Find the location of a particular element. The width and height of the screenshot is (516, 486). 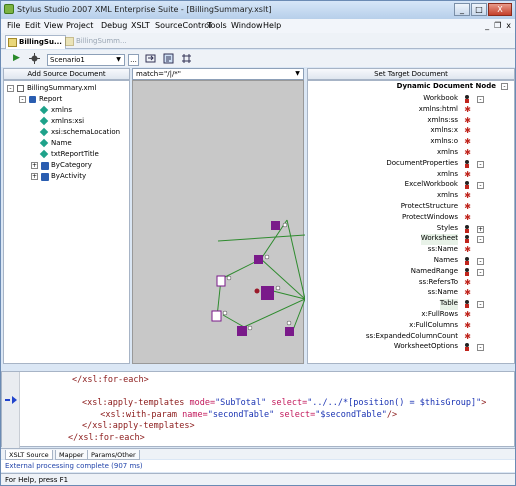

mdi-close-button: x is located at coordinates (508, 25).